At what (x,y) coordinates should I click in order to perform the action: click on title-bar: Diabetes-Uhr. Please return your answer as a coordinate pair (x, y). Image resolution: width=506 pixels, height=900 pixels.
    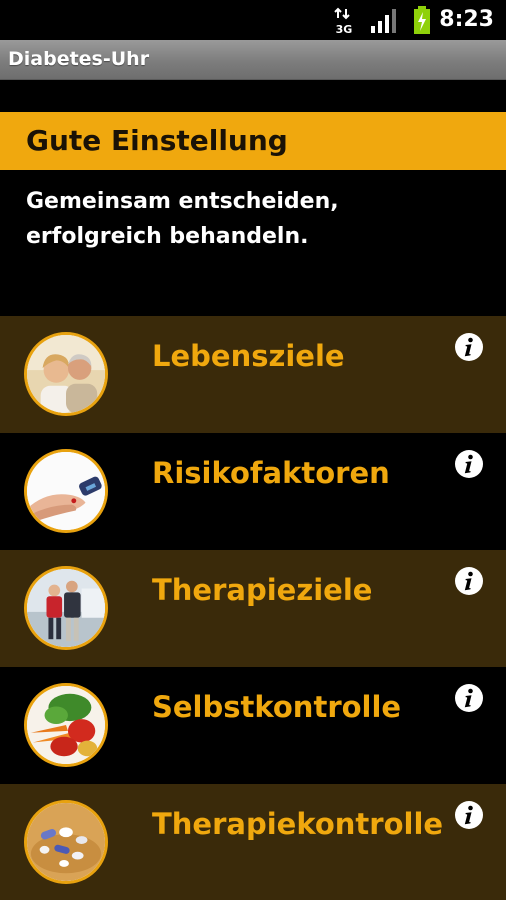
    Looking at the image, I should click on (253, 60).